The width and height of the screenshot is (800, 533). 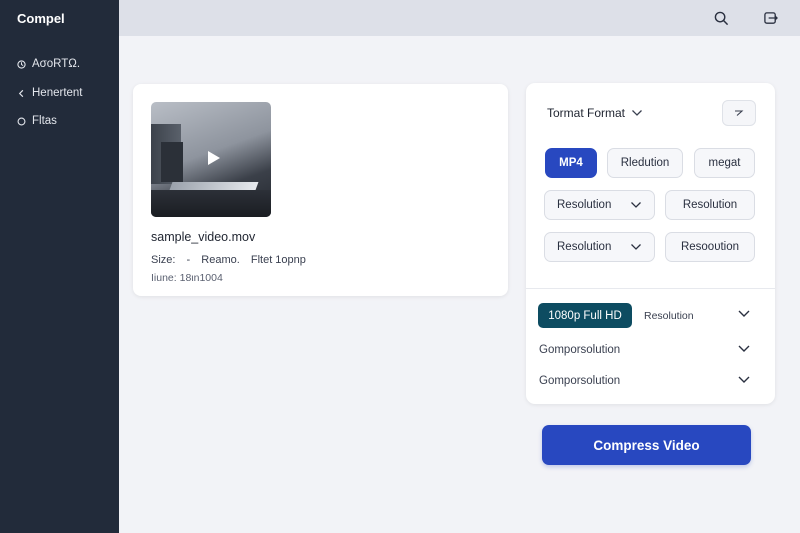 What do you see at coordinates (21, 121) in the screenshot?
I see `circle-icon` at bounding box center [21, 121].